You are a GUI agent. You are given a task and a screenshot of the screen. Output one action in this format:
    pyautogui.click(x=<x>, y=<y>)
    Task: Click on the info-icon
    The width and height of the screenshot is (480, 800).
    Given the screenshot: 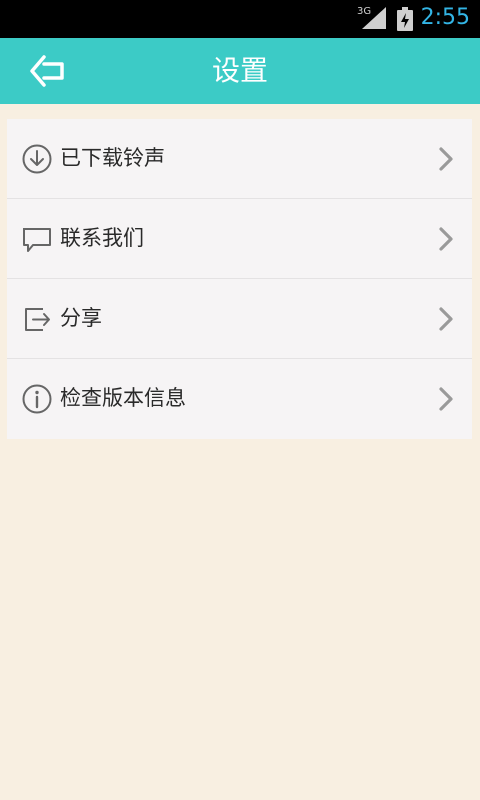 What is the action you would take?
    pyautogui.click(x=37, y=399)
    